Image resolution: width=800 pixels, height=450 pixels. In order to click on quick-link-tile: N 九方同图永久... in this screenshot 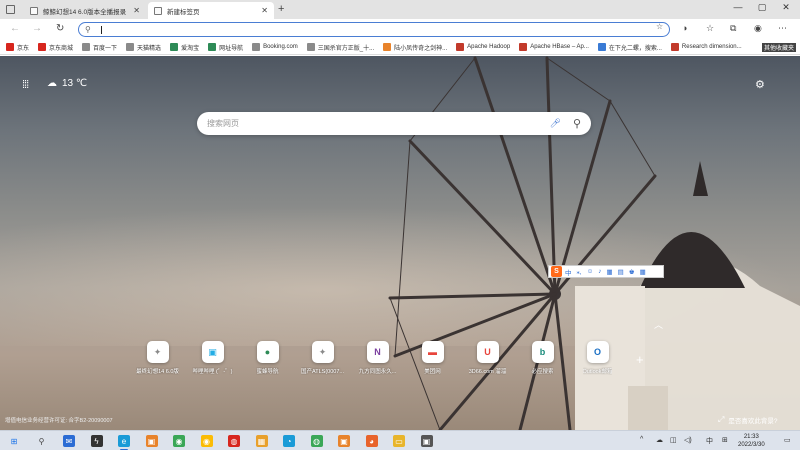, I will do `click(377, 358)`.